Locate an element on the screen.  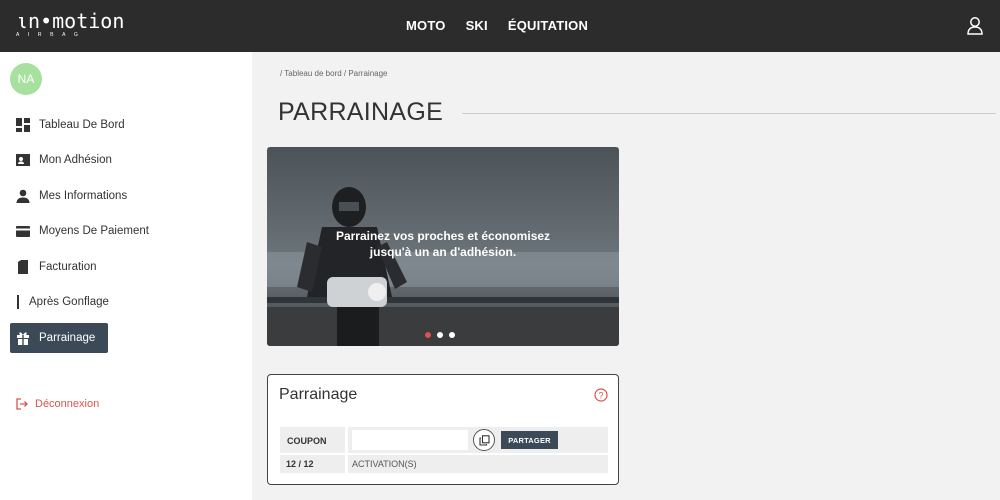
coupon-field is located at coordinates (410, 440).